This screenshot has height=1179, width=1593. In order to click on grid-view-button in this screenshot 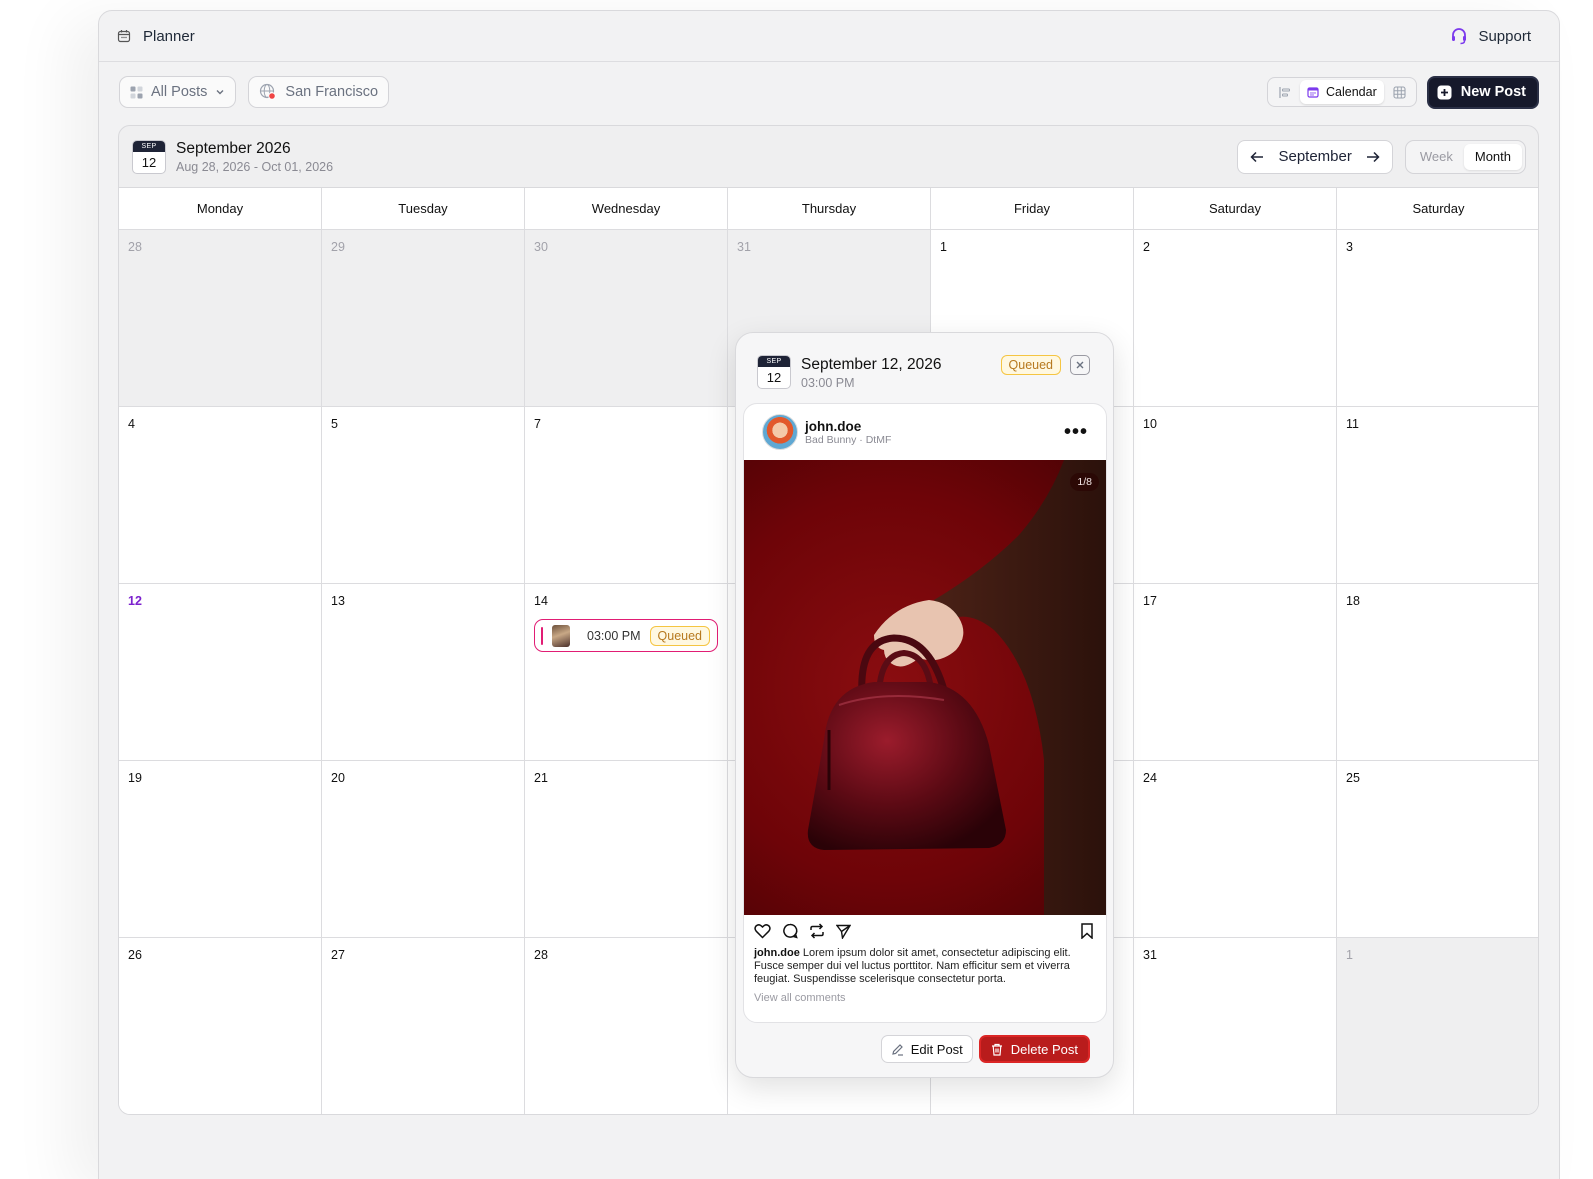, I will do `click(1400, 92)`.